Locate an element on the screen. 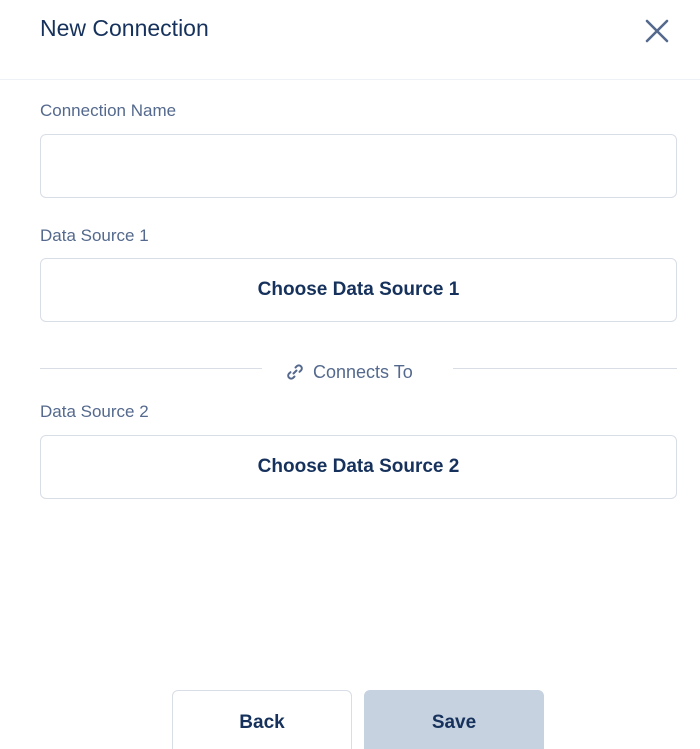 The width and height of the screenshot is (700, 749). data-source-2-label: Data Source 2 is located at coordinates (94, 411).